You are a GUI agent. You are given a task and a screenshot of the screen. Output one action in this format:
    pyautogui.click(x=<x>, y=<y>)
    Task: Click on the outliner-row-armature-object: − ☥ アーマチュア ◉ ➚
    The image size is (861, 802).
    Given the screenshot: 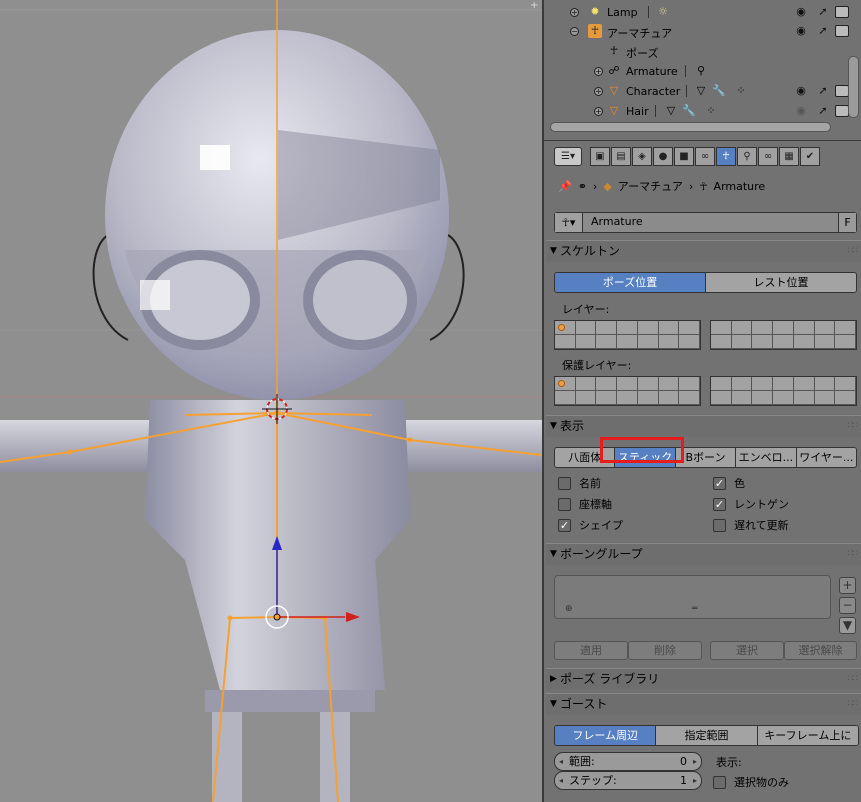 What is the action you would take?
    pyautogui.click(x=696, y=31)
    